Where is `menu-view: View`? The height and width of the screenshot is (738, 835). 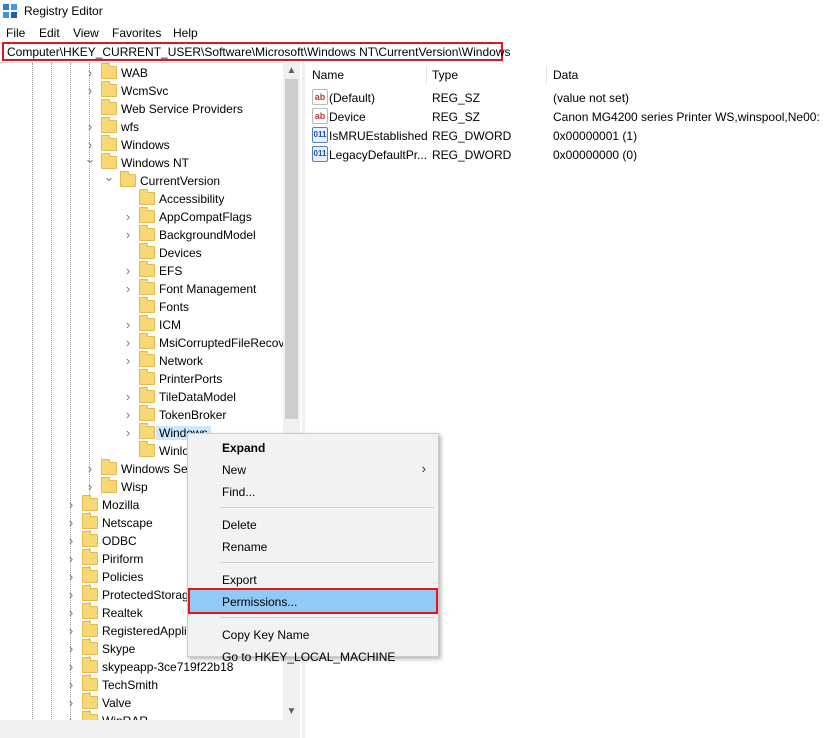 menu-view: View is located at coordinates (86, 33).